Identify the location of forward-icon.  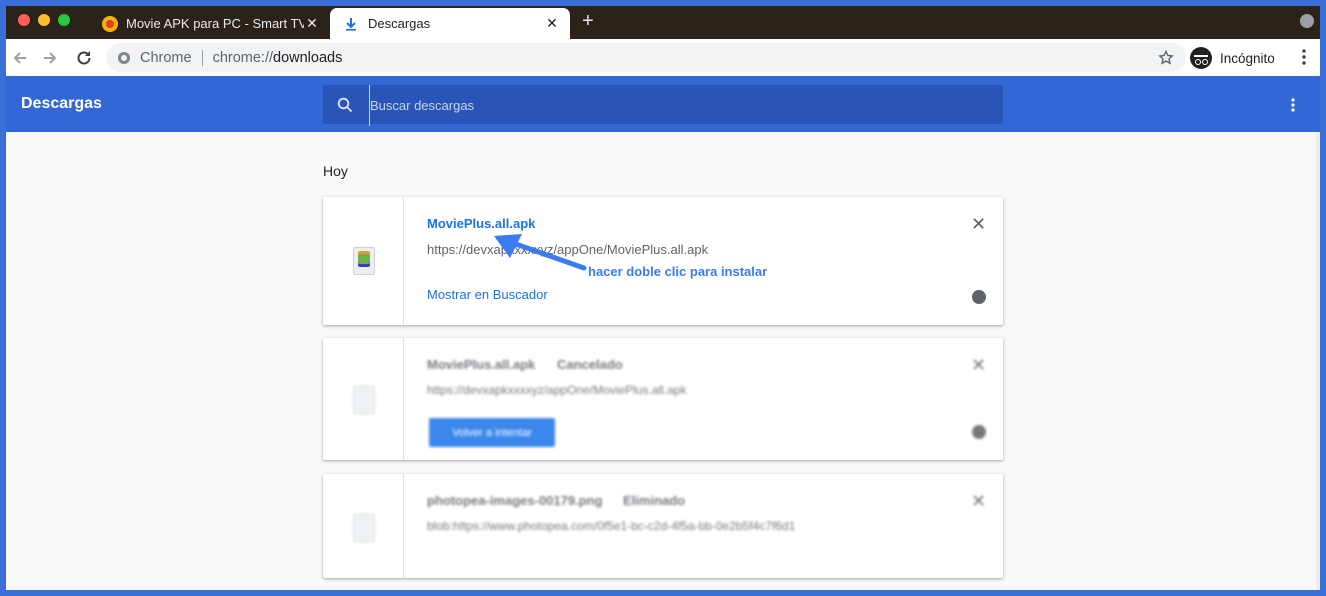
(50, 58).